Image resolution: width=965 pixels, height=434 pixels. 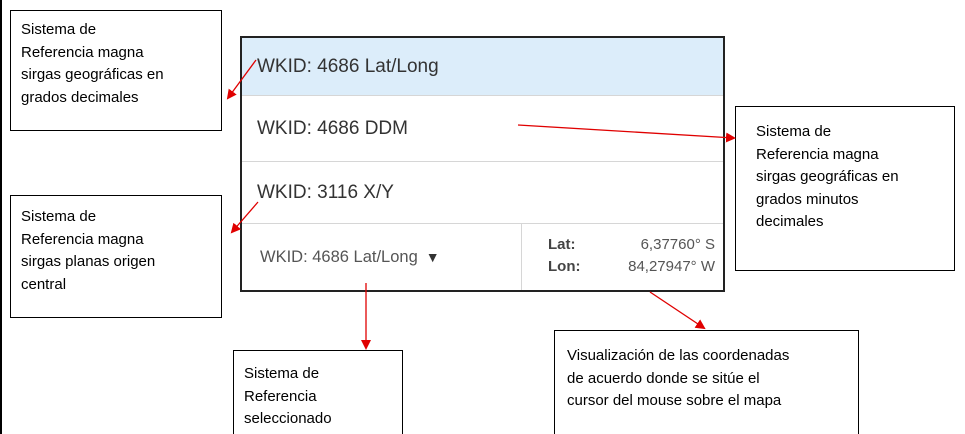 What do you see at coordinates (241, 79) in the screenshot?
I see `arrow-to-note-tl` at bounding box center [241, 79].